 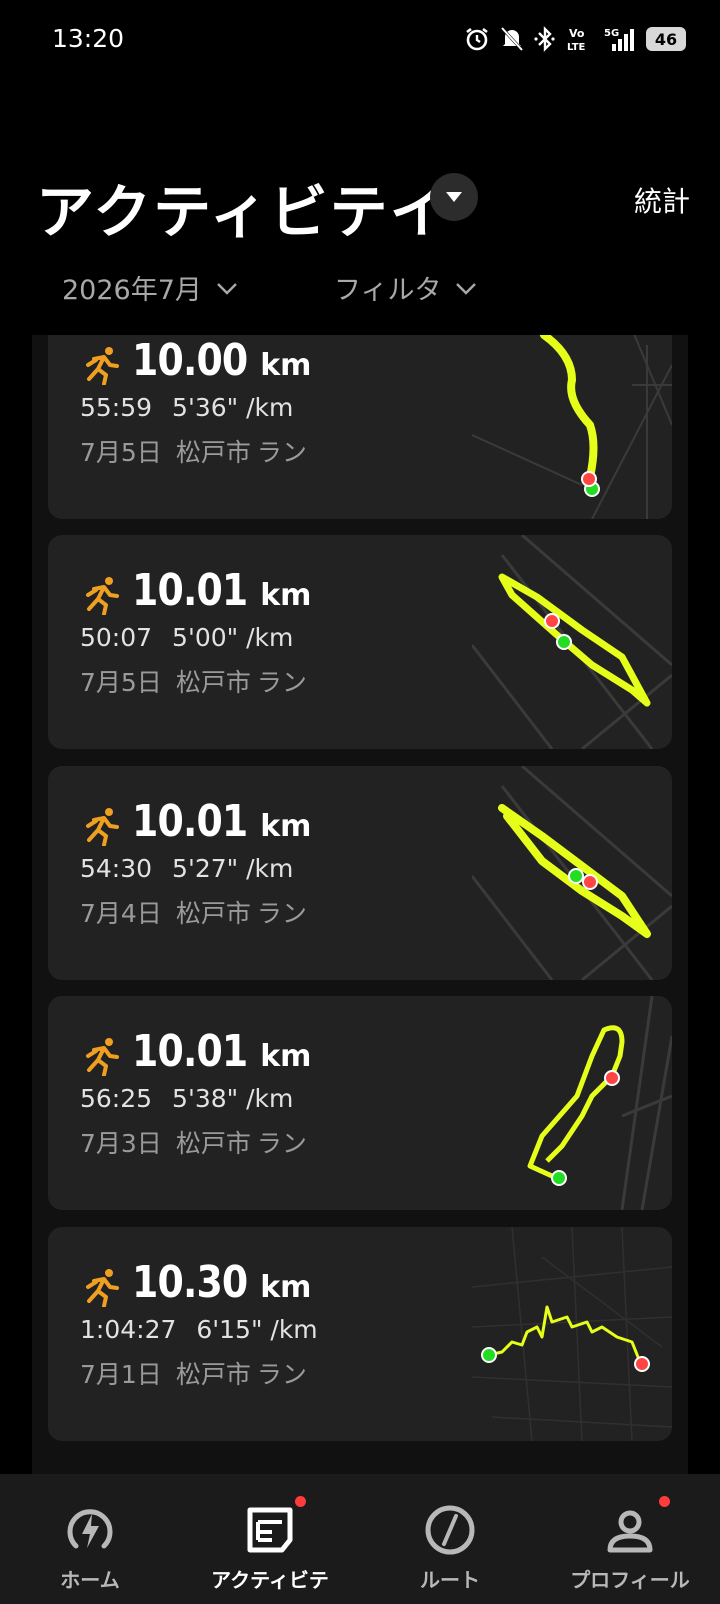 I want to click on filter-selector: フィルタ, so click(x=405, y=287).